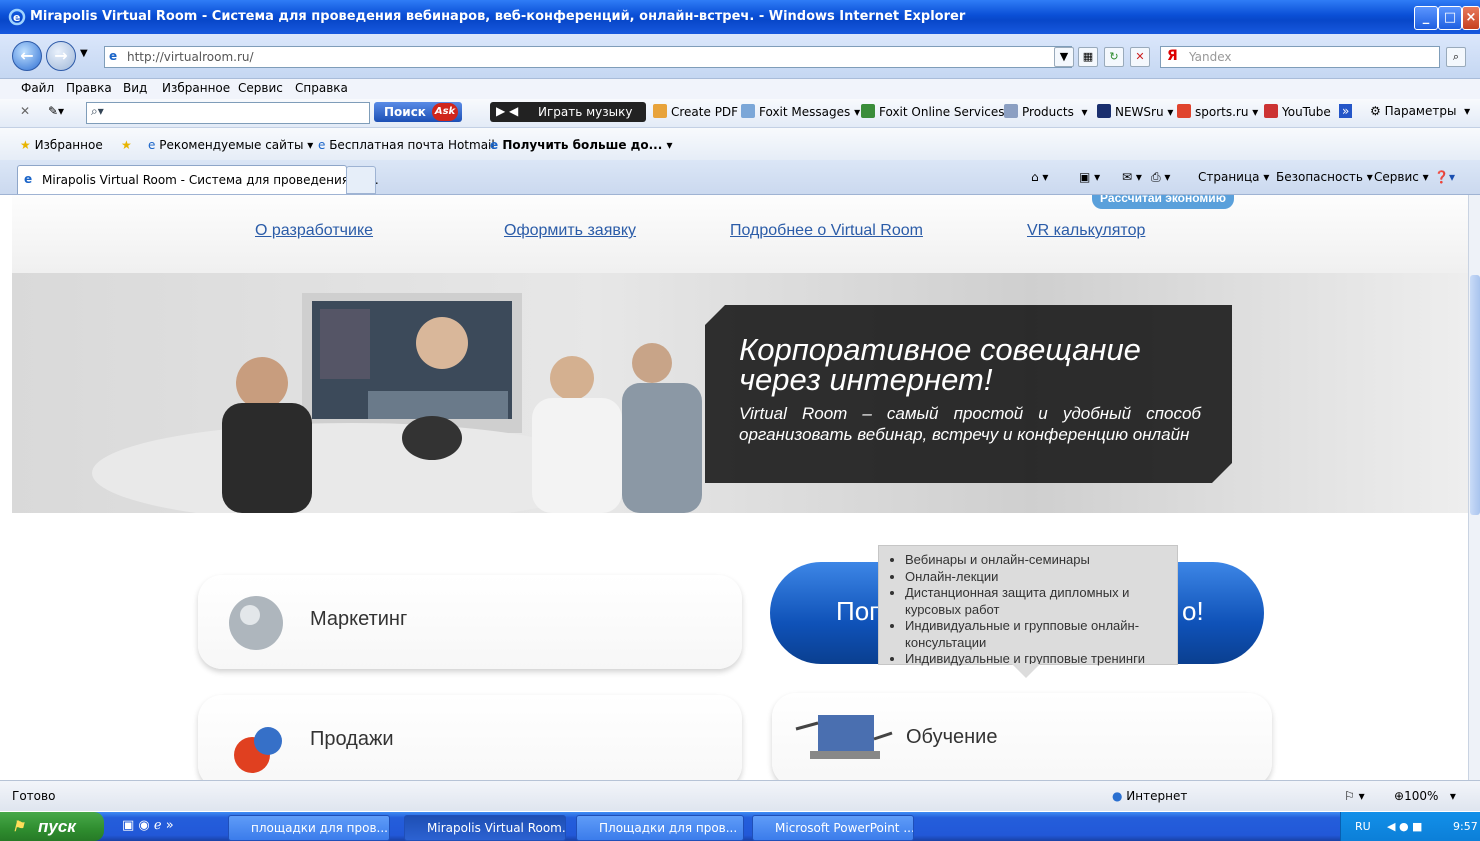  What do you see at coordinates (61, 145) in the screenshot?
I see `favorites-button: ★ Избранное` at bounding box center [61, 145].